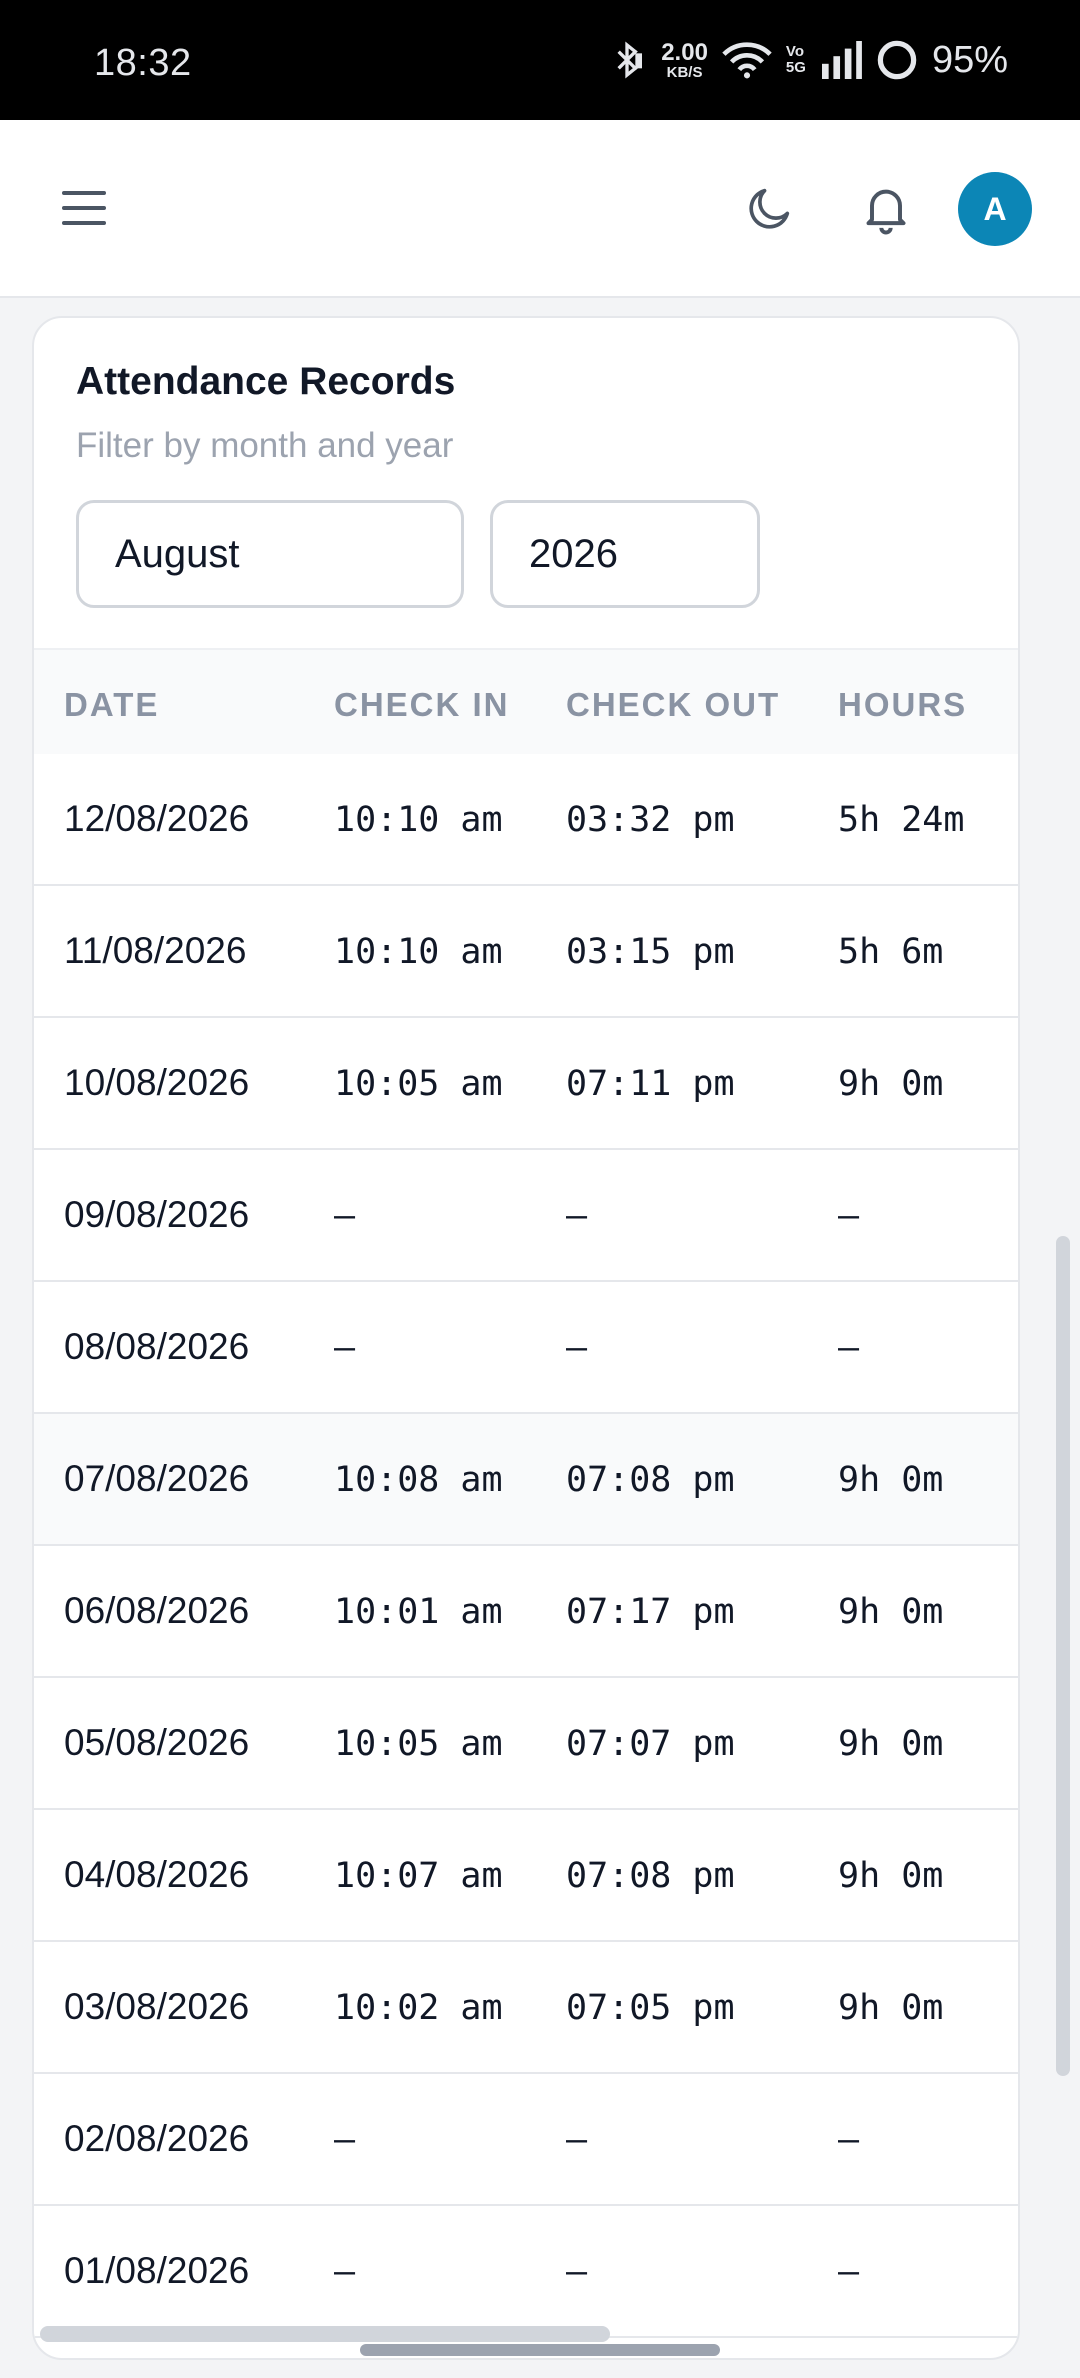  I want to click on cell-date: 04/08/2026, so click(157, 1874).